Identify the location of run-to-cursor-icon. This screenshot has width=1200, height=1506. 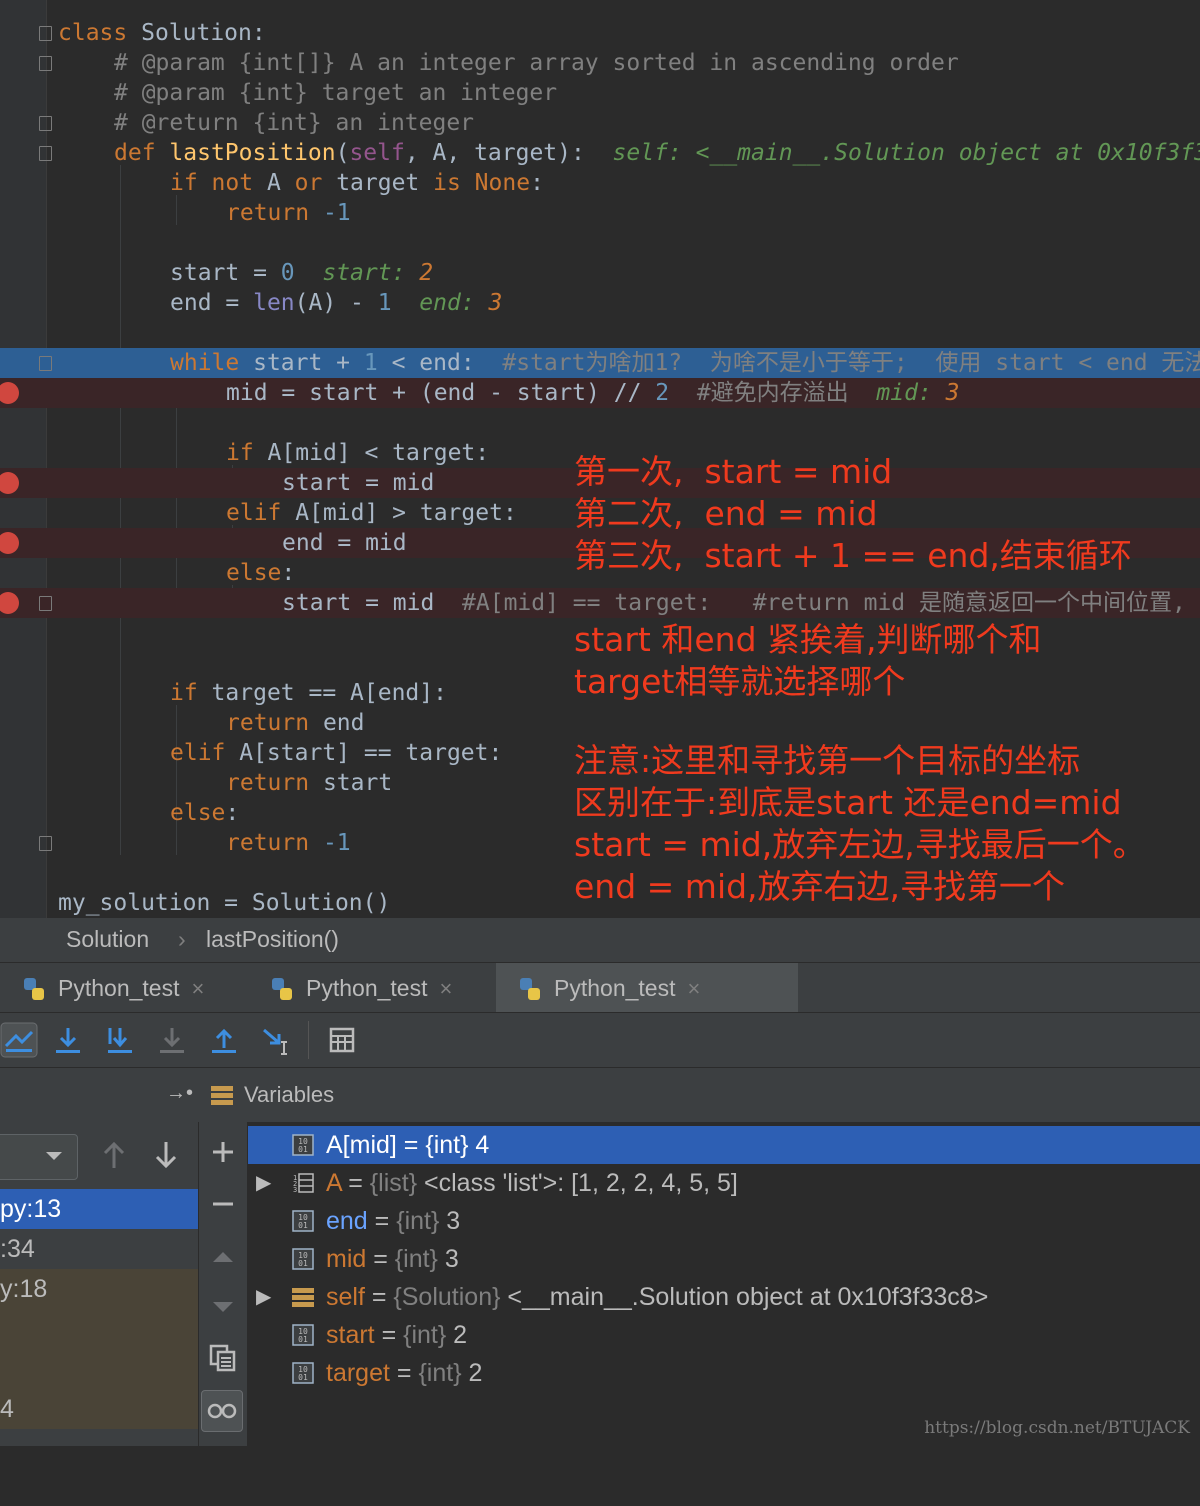
(276, 1040).